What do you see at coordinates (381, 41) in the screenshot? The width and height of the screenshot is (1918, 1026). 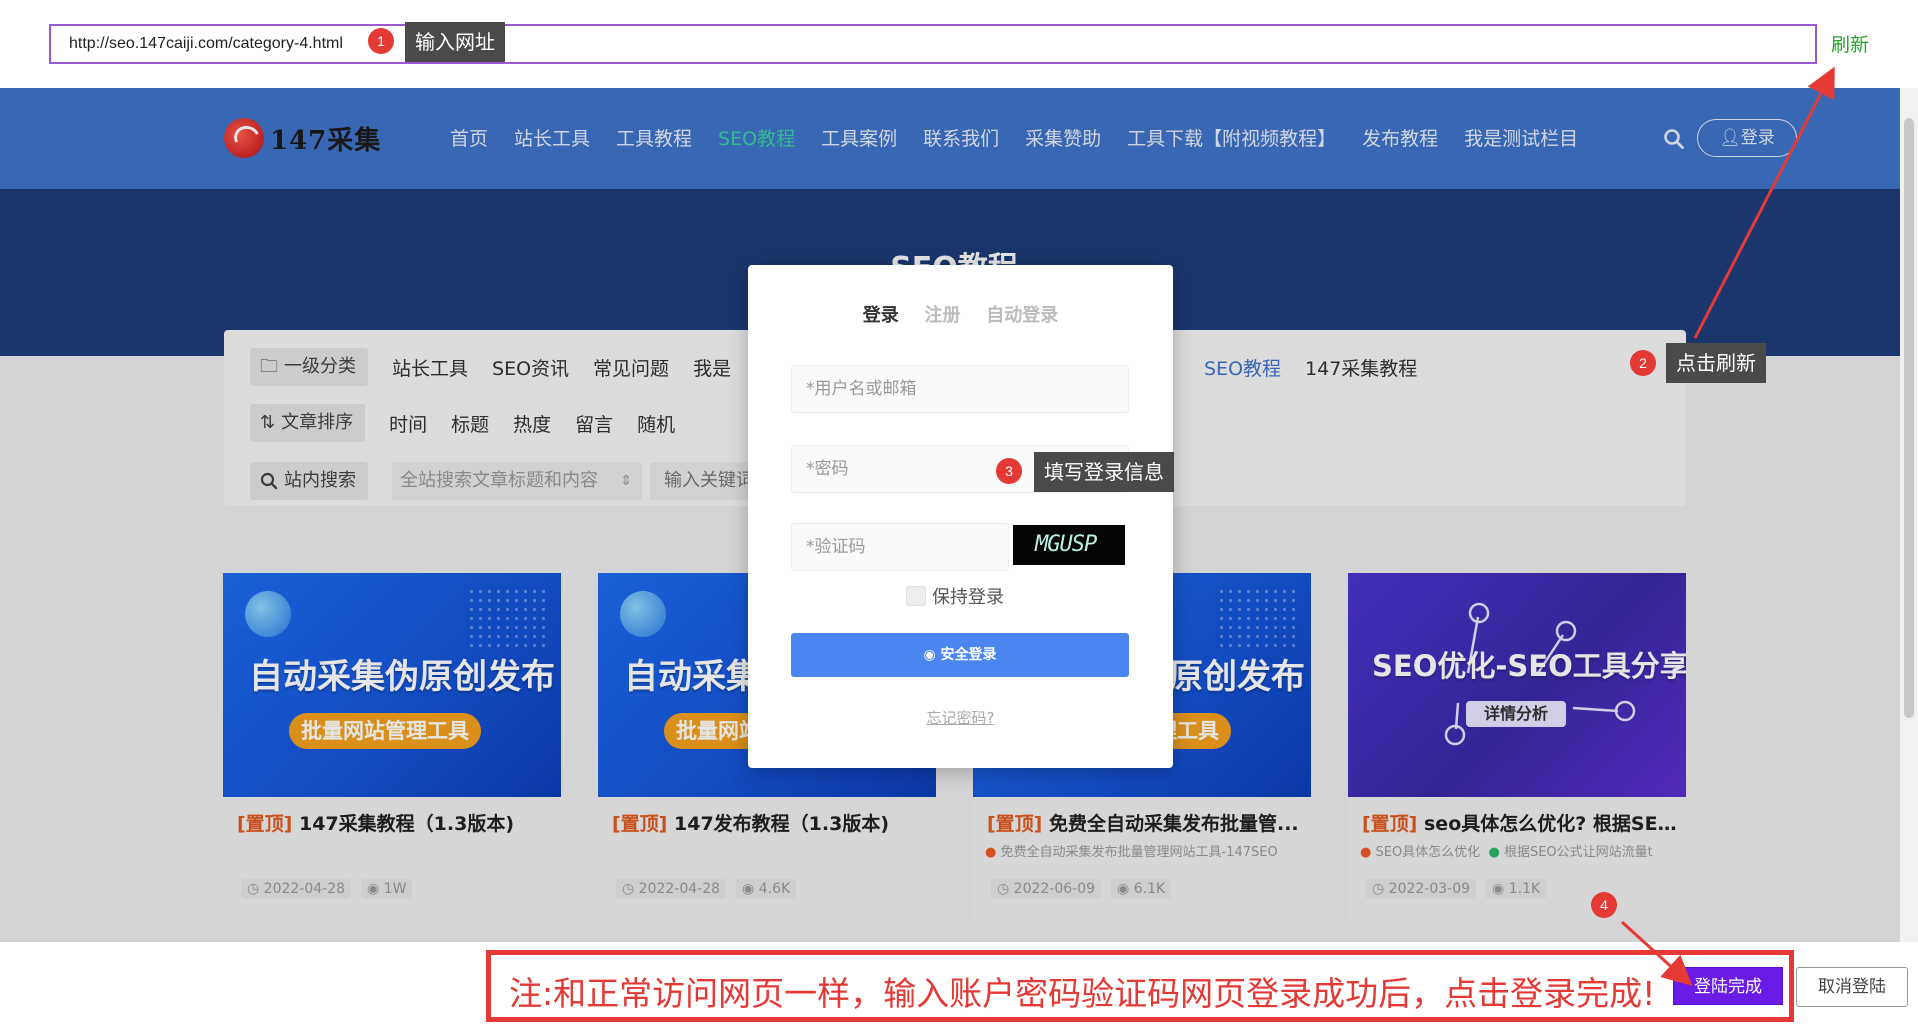 I see `step-1-badge: 1` at bounding box center [381, 41].